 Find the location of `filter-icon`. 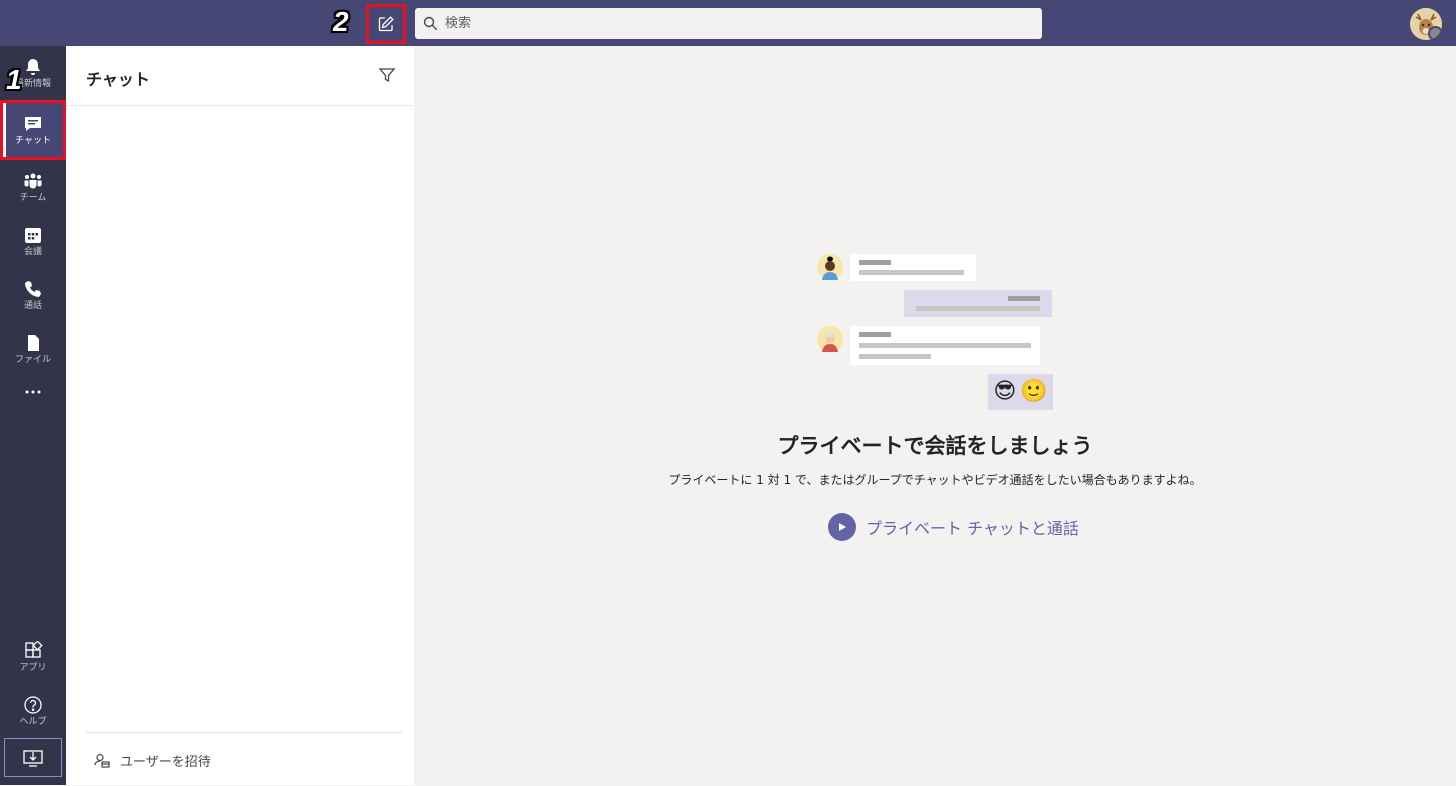

filter-icon is located at coordinates (387, 75).